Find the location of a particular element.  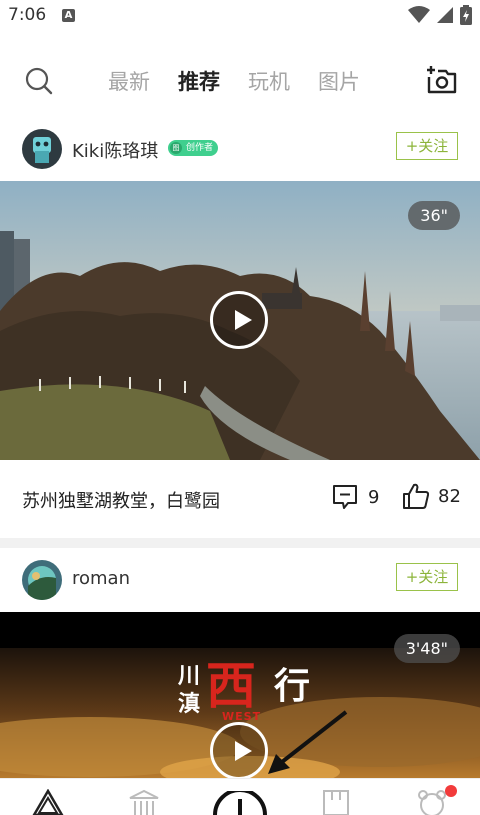

bottom-nav is located at coordinates (240, 796).